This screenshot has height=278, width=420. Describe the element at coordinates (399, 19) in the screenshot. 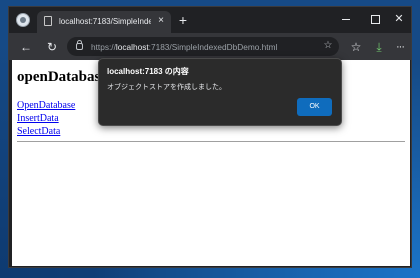

I see `window-close-button: ✕` at that location.